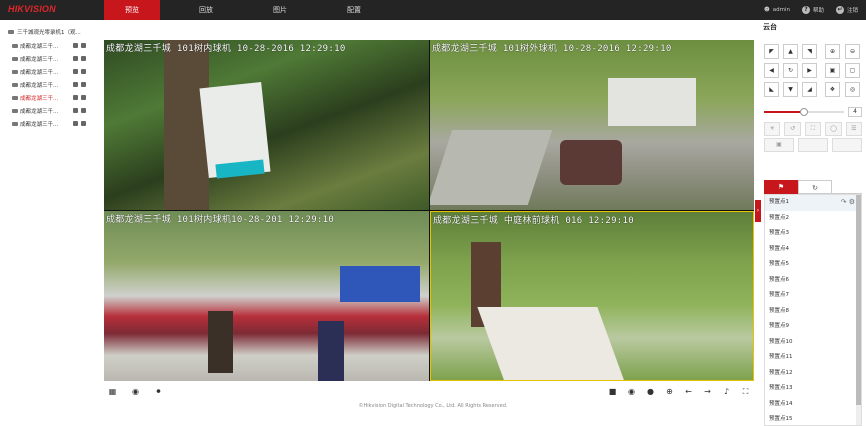 The height and width of the screenshot is (426, 866). I want to click on user-menu: ☻ admin, so click(777, 10).